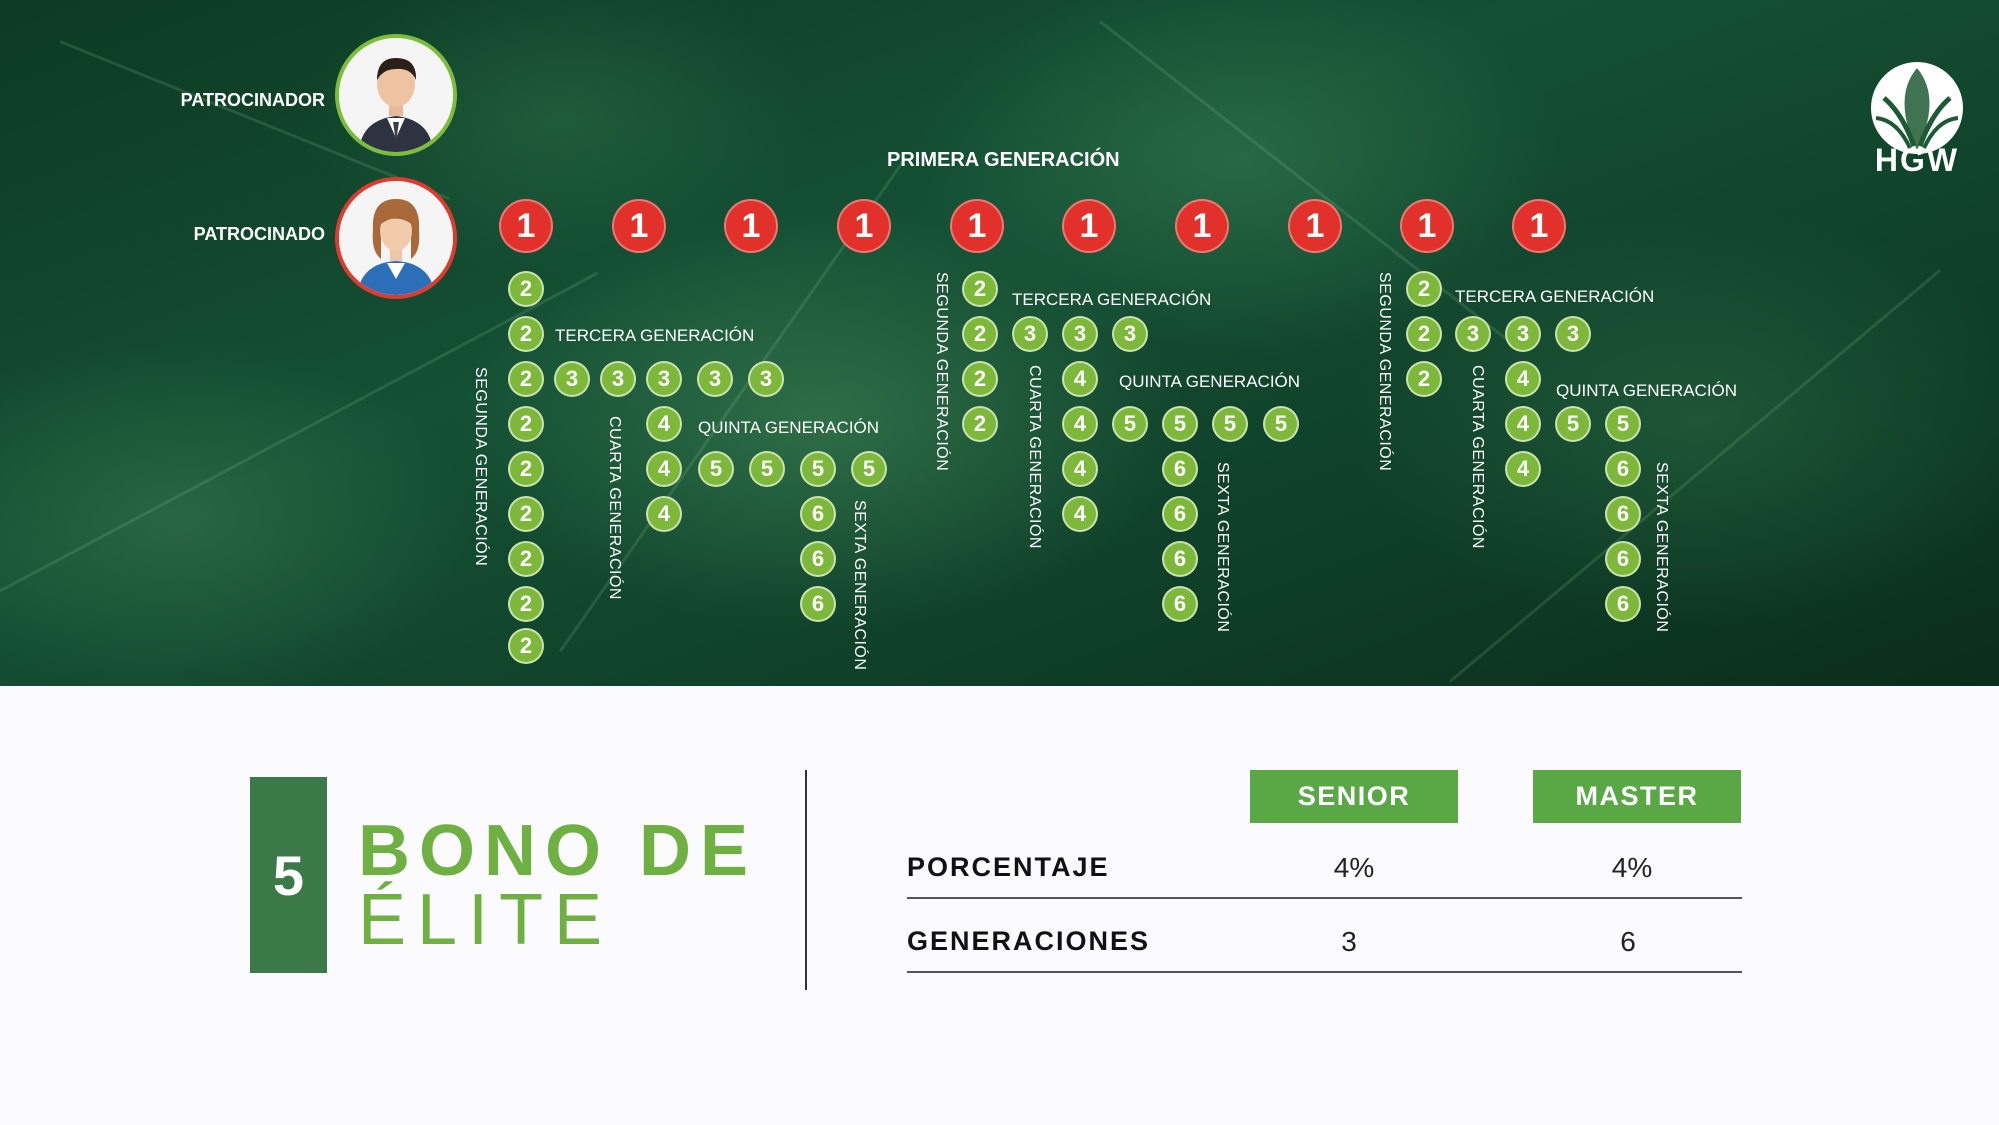 The image size is (1999, 1125). What do you see at coordinates (396, 238) in the screenshot?
I see `sponsored-avatar` at bounding box center [396, 238].